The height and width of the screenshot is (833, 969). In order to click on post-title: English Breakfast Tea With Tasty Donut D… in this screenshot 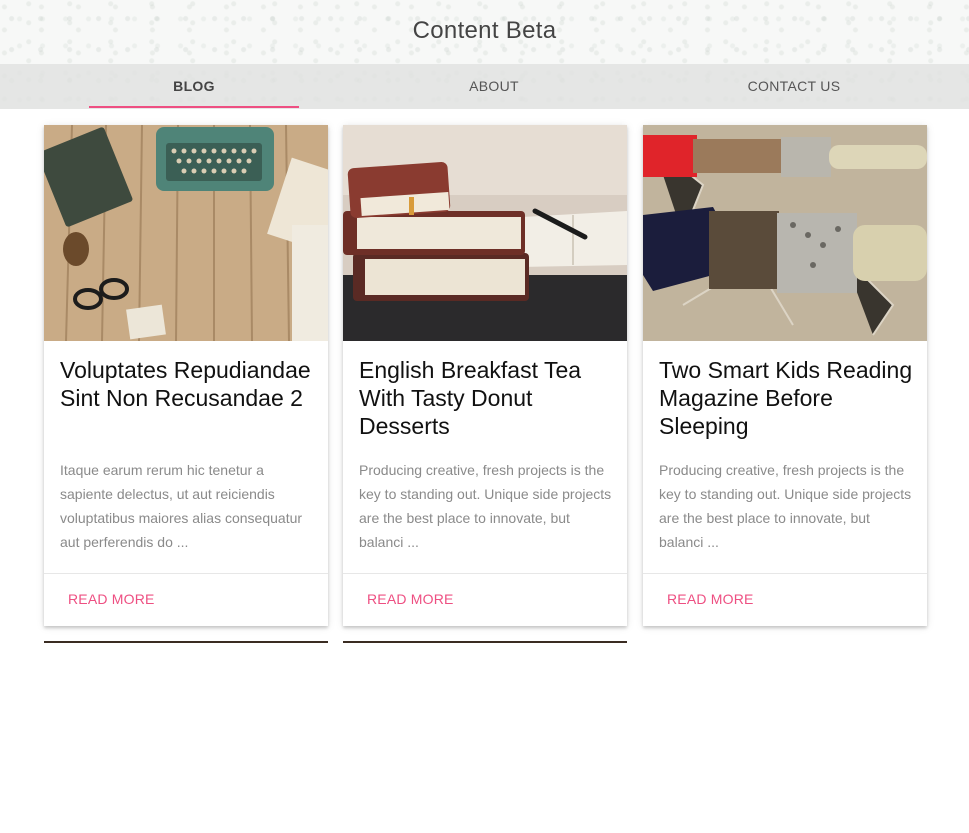, I will do `click(487, 398)`.